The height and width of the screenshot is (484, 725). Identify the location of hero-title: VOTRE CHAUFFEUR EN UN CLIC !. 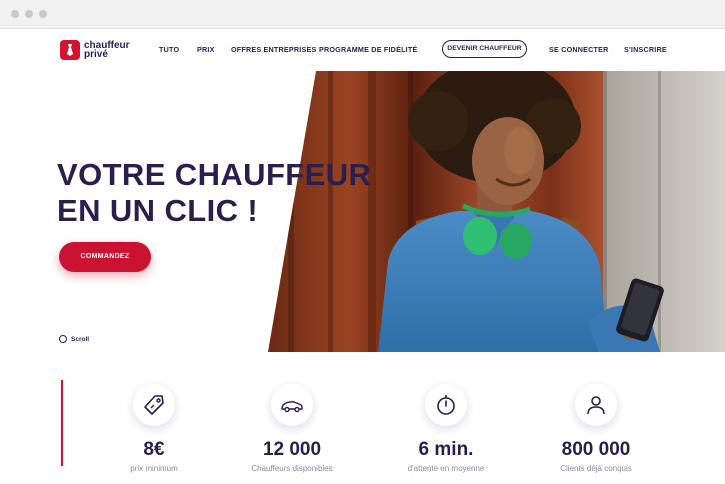
(214, 193).